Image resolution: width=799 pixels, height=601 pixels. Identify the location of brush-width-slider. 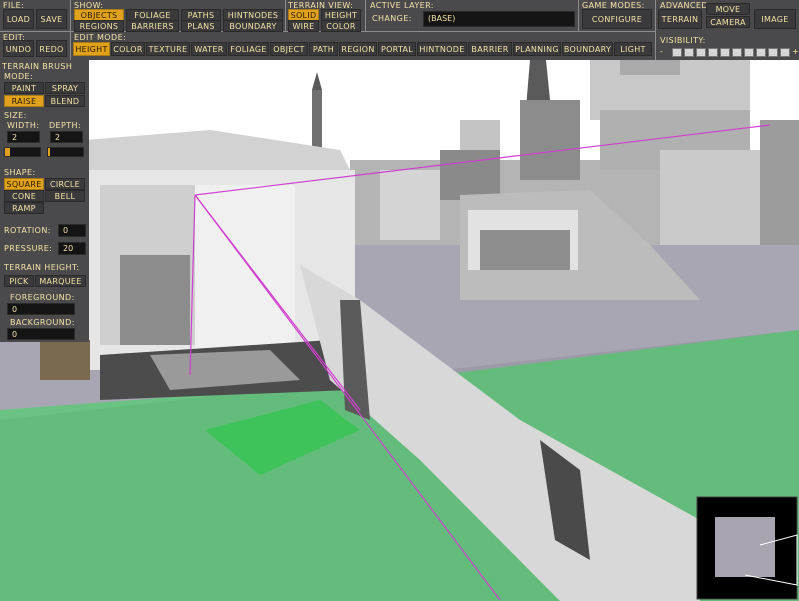
(22, 152).